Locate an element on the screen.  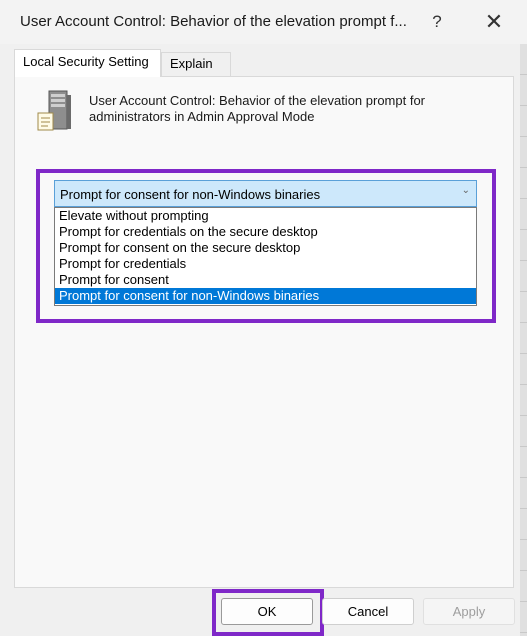
option-credentials: Prompt for credentials is located at coordinates (265, 264).